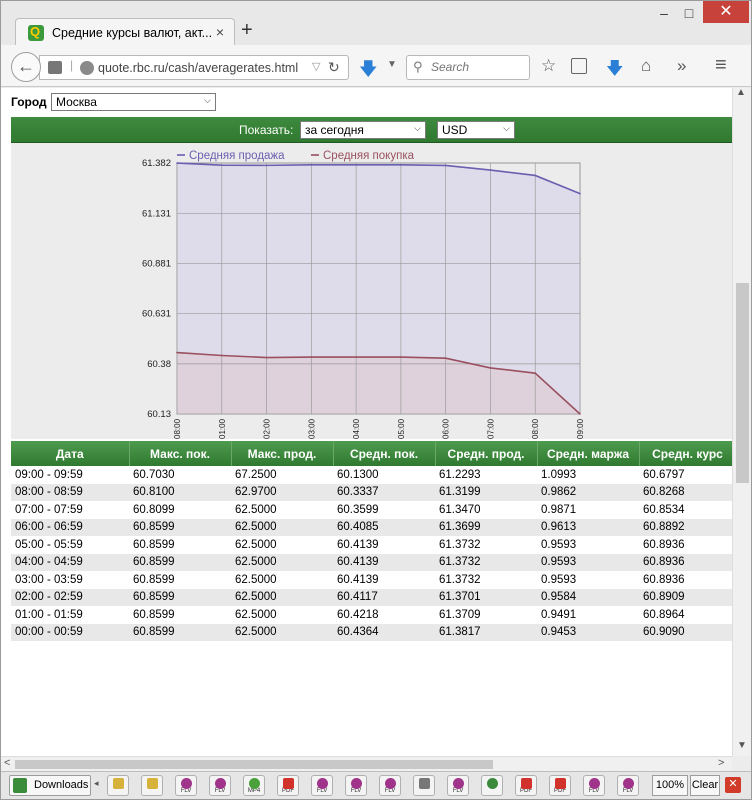 The width and height of the screenshot is (752, 800). I want to click on horizontal-scrollbar: < >, so click(366, 763).